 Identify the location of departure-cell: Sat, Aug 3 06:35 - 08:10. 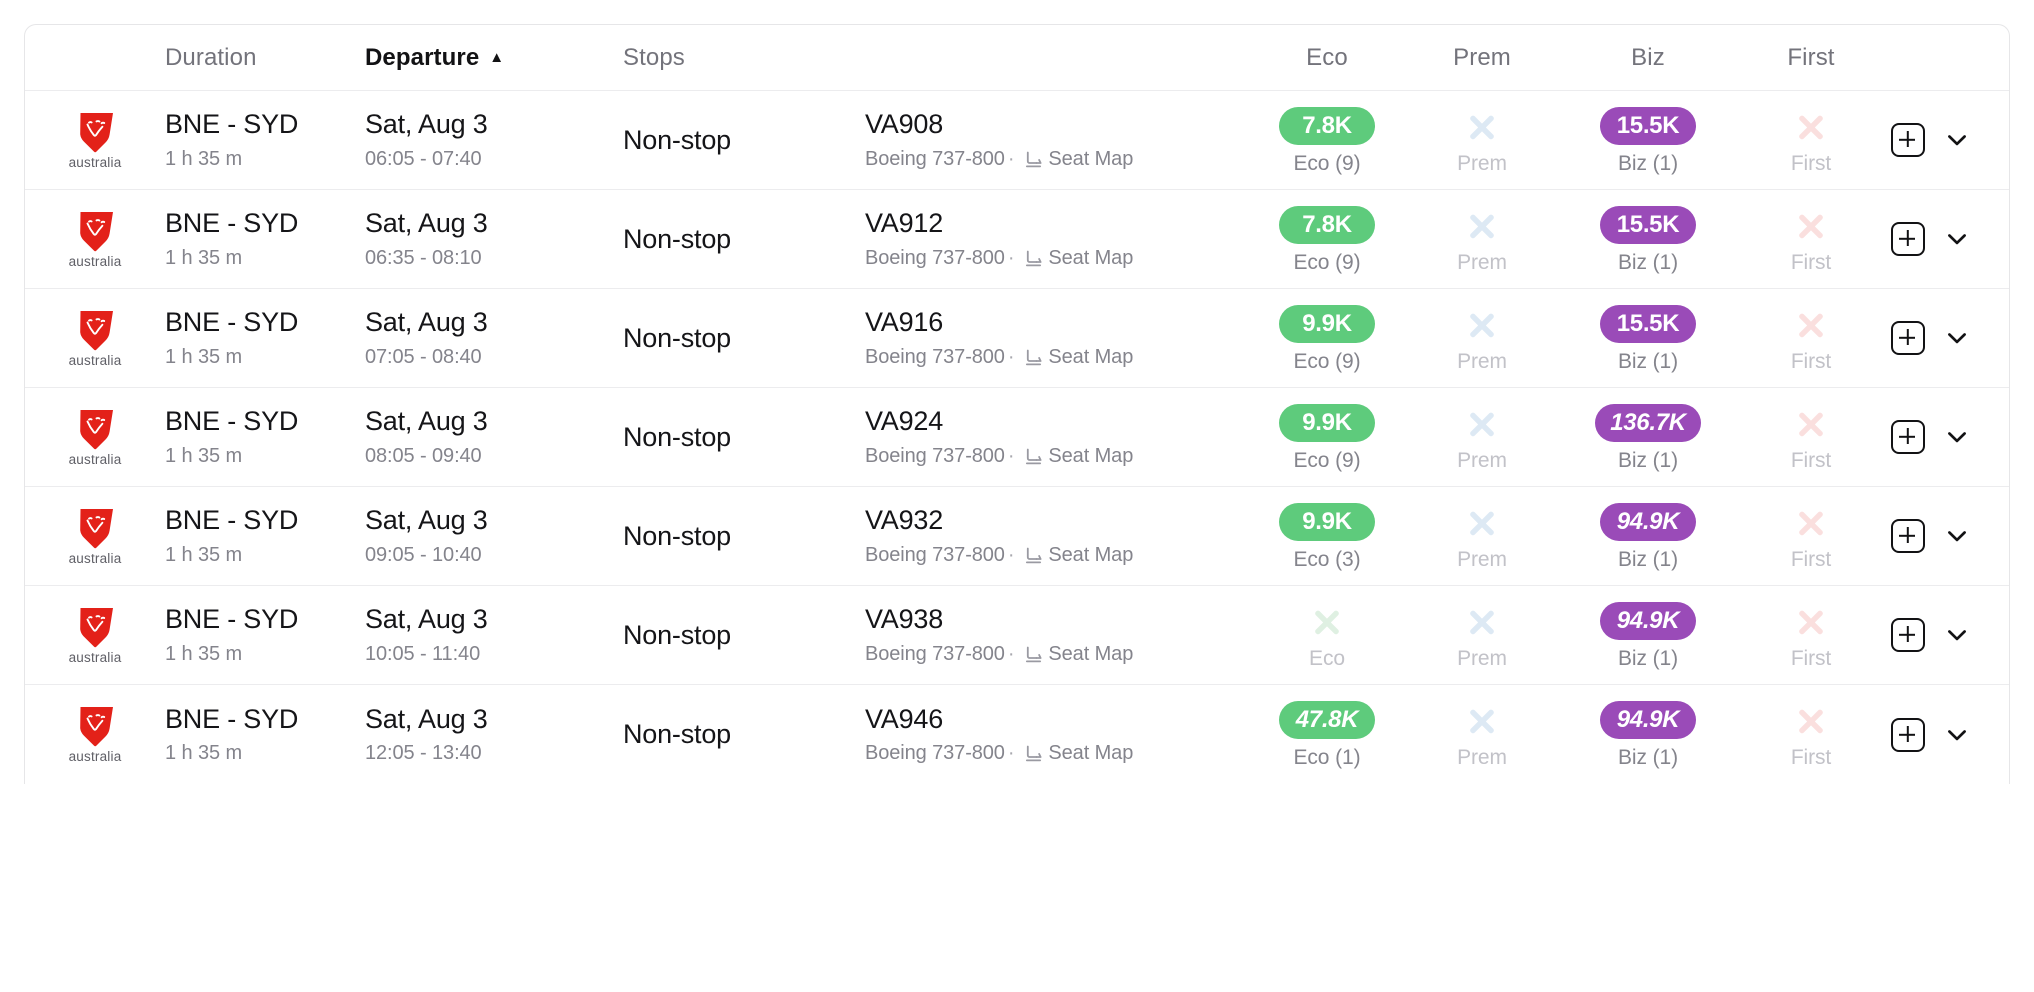
(494, 239).